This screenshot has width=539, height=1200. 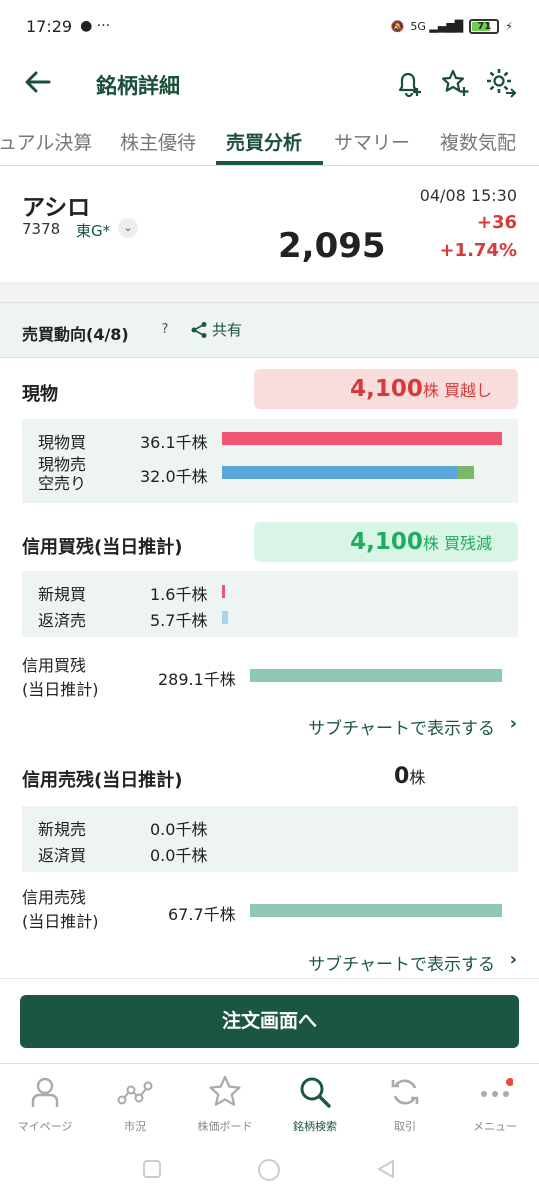 I want to click on cash-sell-value: 32.0千株, so click(x=174, y=476).